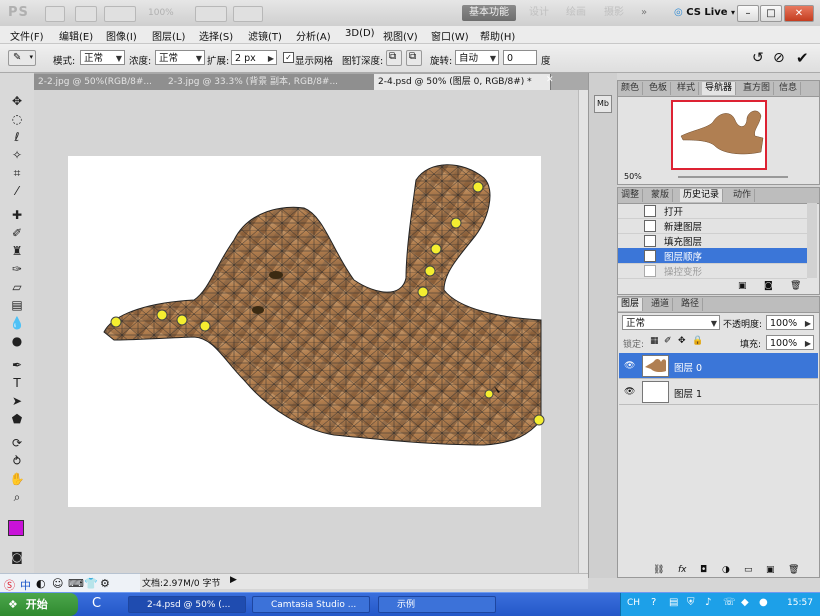  Describe the element at coordinates (718, 366) in the screenshot. I see `layer-row: 👁 图层 0` at that location.